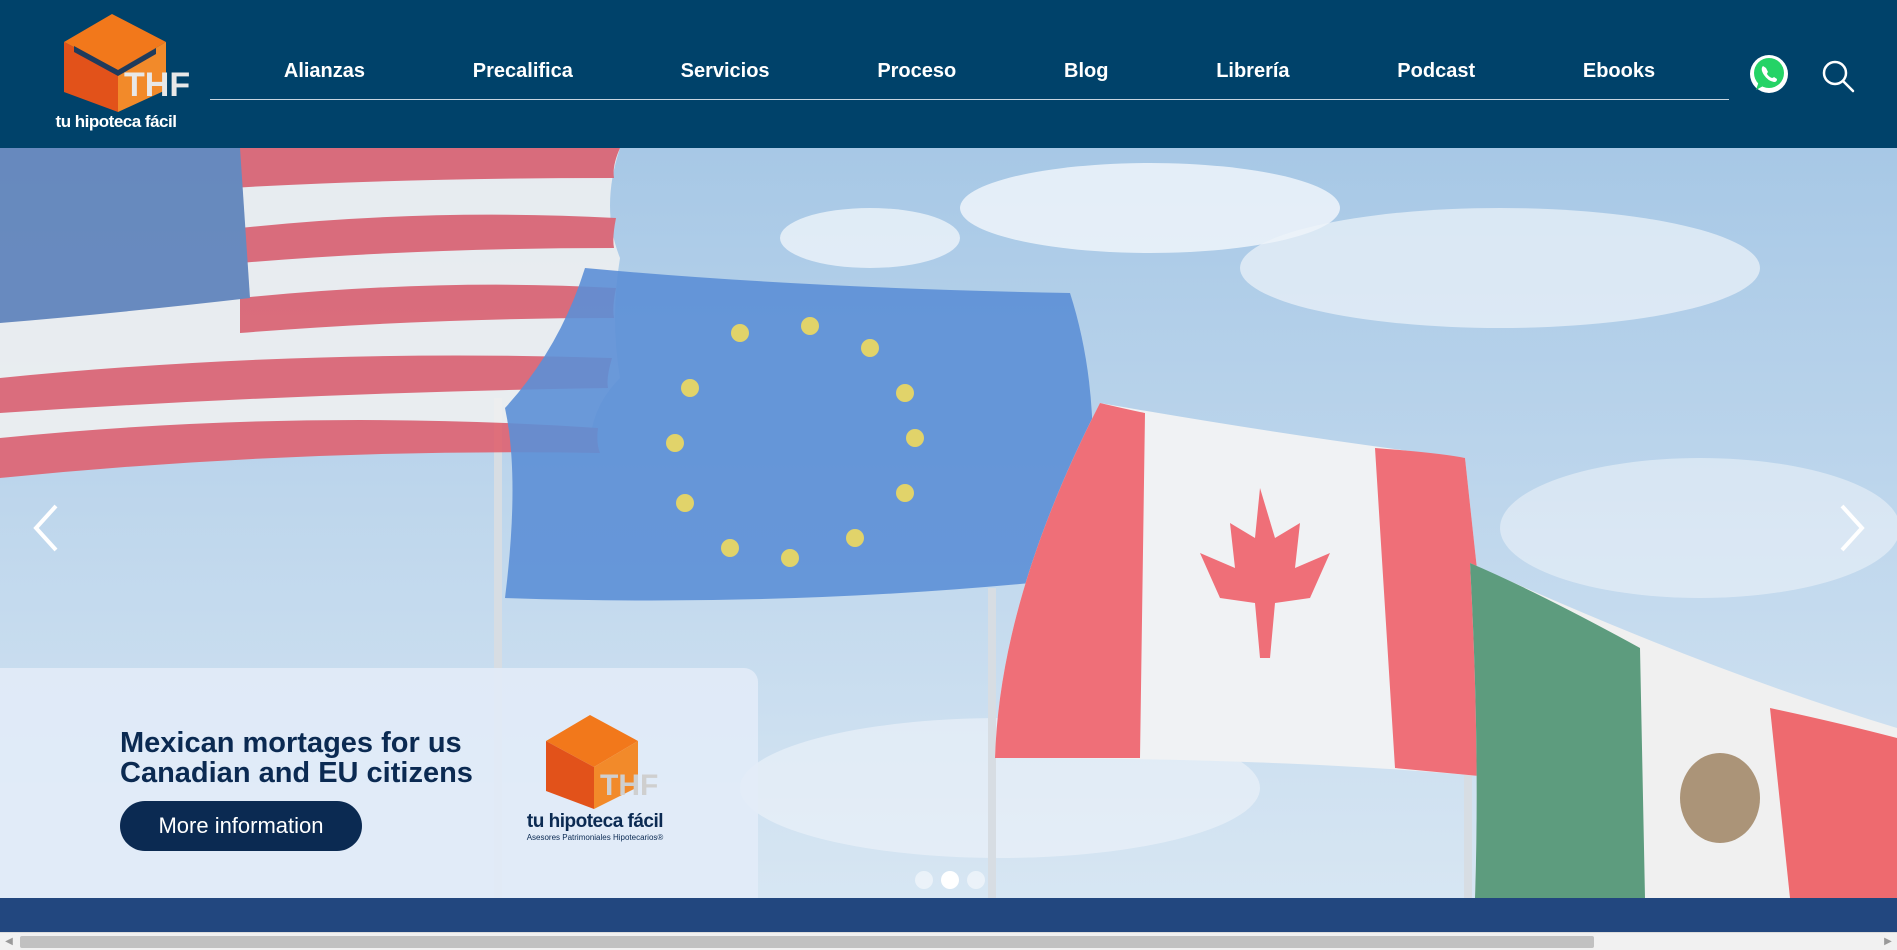  I want to click on card-logo-tagline: Asesores Patrimoniales Hipotecarios®, so click(595, 837).